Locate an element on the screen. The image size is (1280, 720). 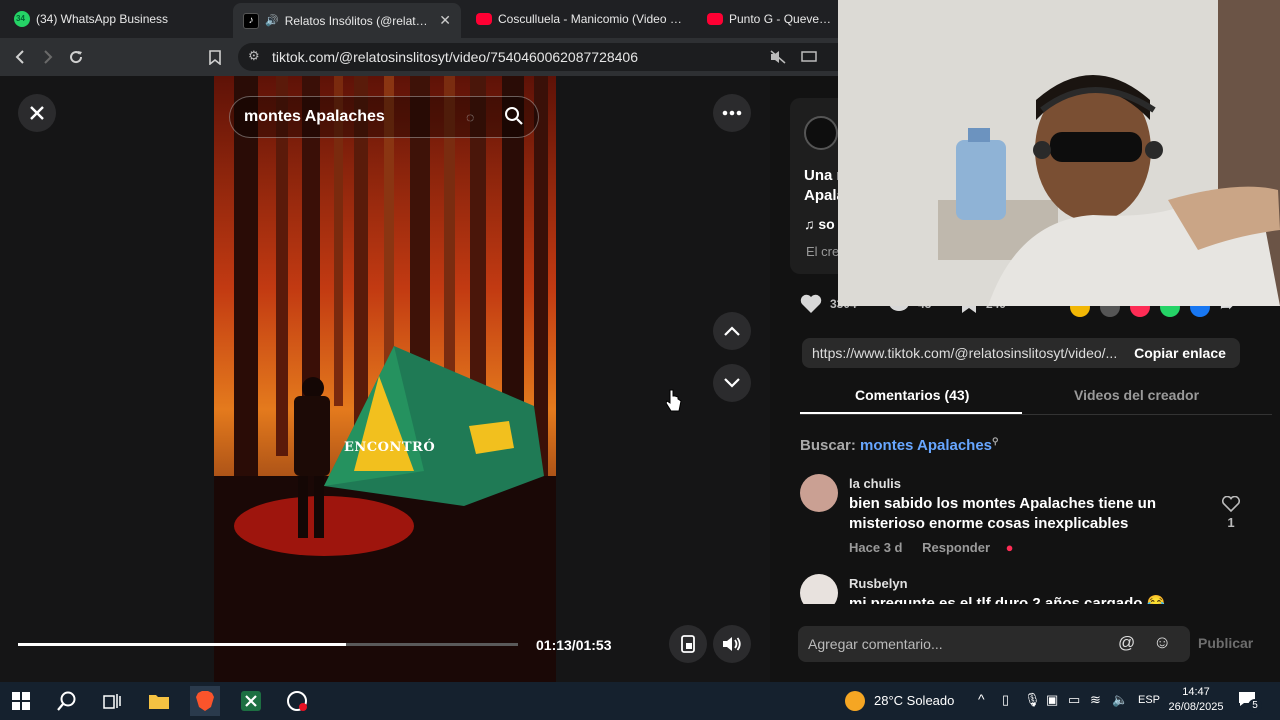
tab-whatsapp: 34 (34) WhatsApp Business is located at coordinates (117, 19).